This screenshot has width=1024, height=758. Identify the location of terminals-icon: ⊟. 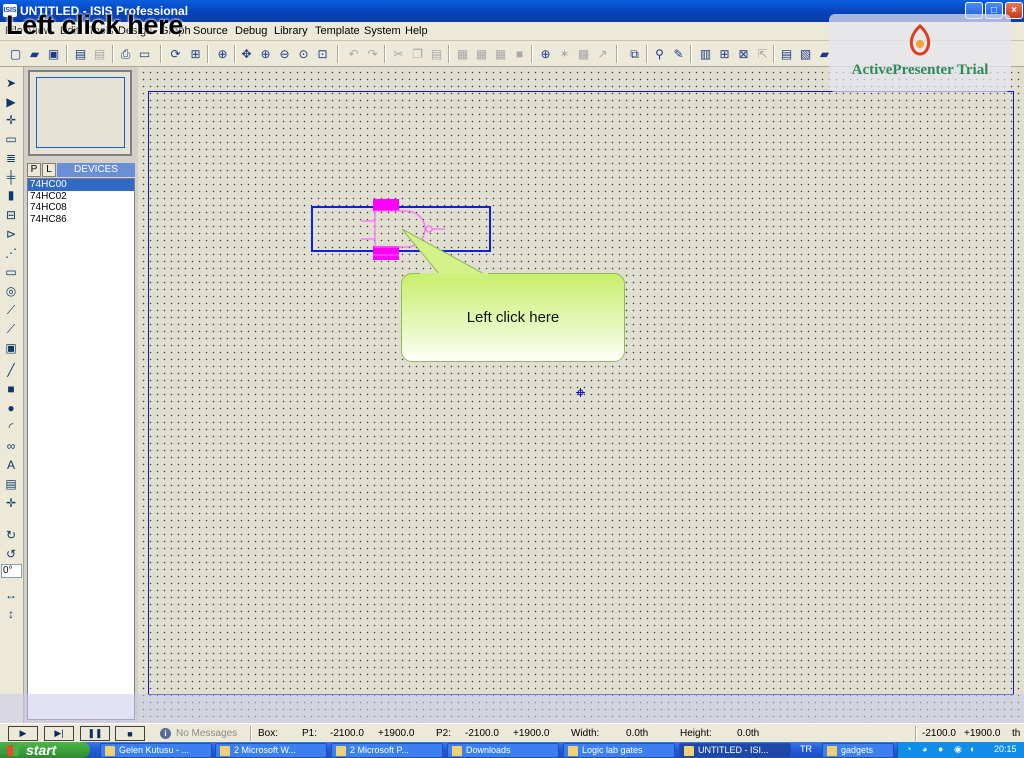
(11, 215).